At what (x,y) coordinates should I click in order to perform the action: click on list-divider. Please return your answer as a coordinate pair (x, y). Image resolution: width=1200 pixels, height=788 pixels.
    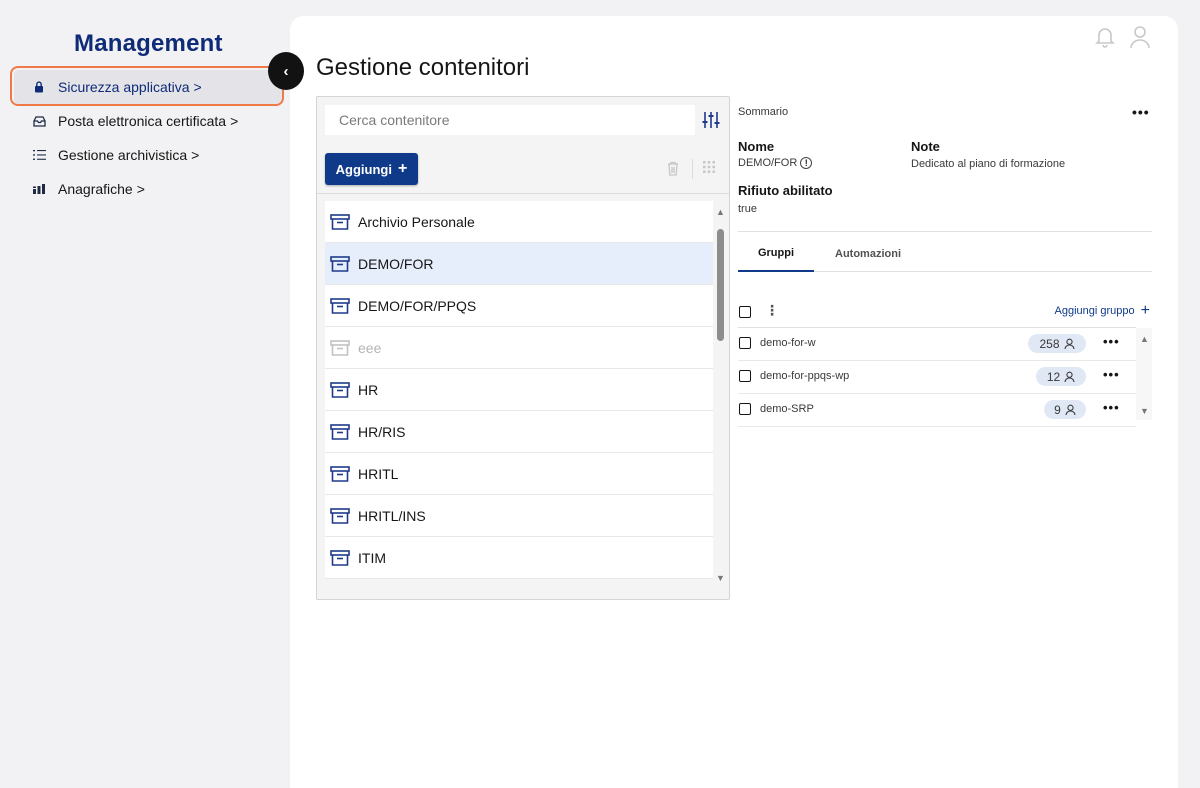
    Looking at the image, I should click on (523, 193).